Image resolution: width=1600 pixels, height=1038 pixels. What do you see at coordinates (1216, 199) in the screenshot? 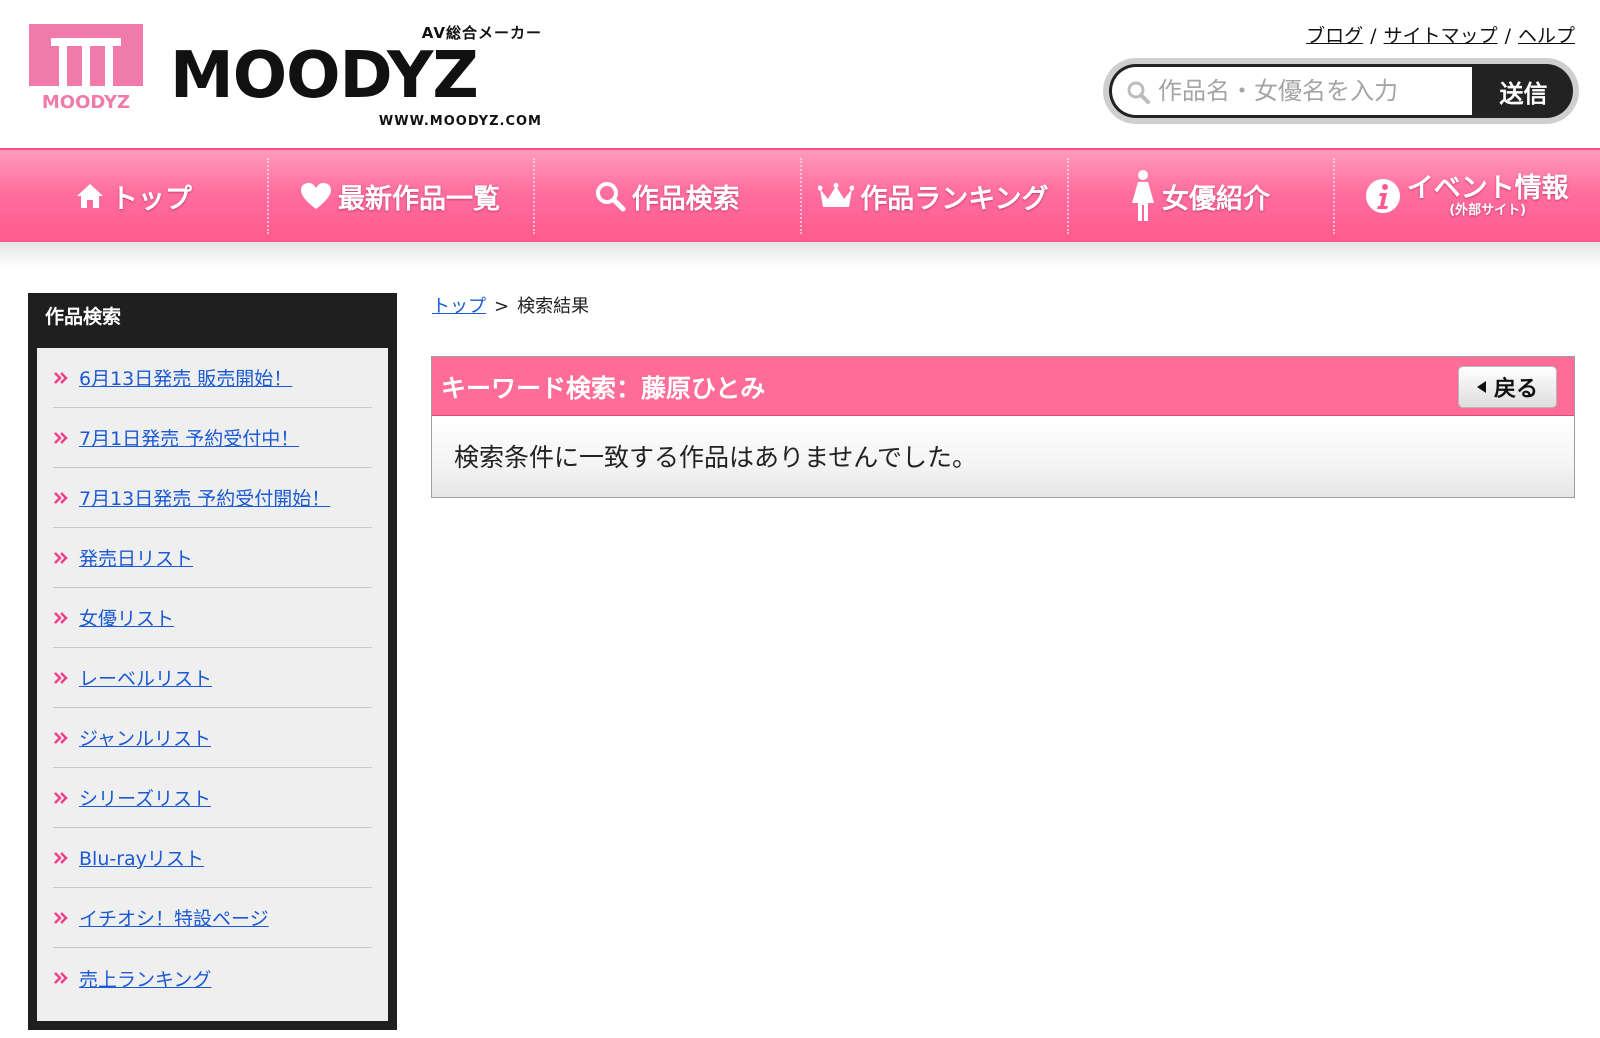
I see `nav-label: 女優紹介` at bounding box center [1216, 199].